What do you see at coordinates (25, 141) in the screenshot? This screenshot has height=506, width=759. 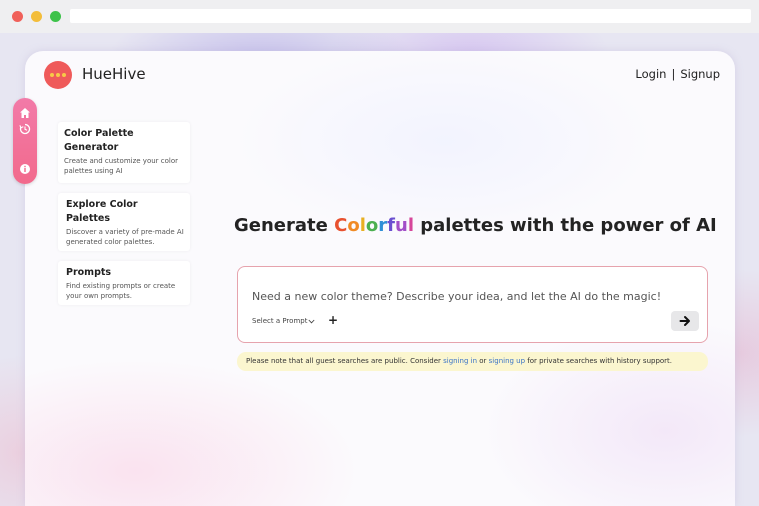 I see `side-rail` at bounding box center [25, 141].